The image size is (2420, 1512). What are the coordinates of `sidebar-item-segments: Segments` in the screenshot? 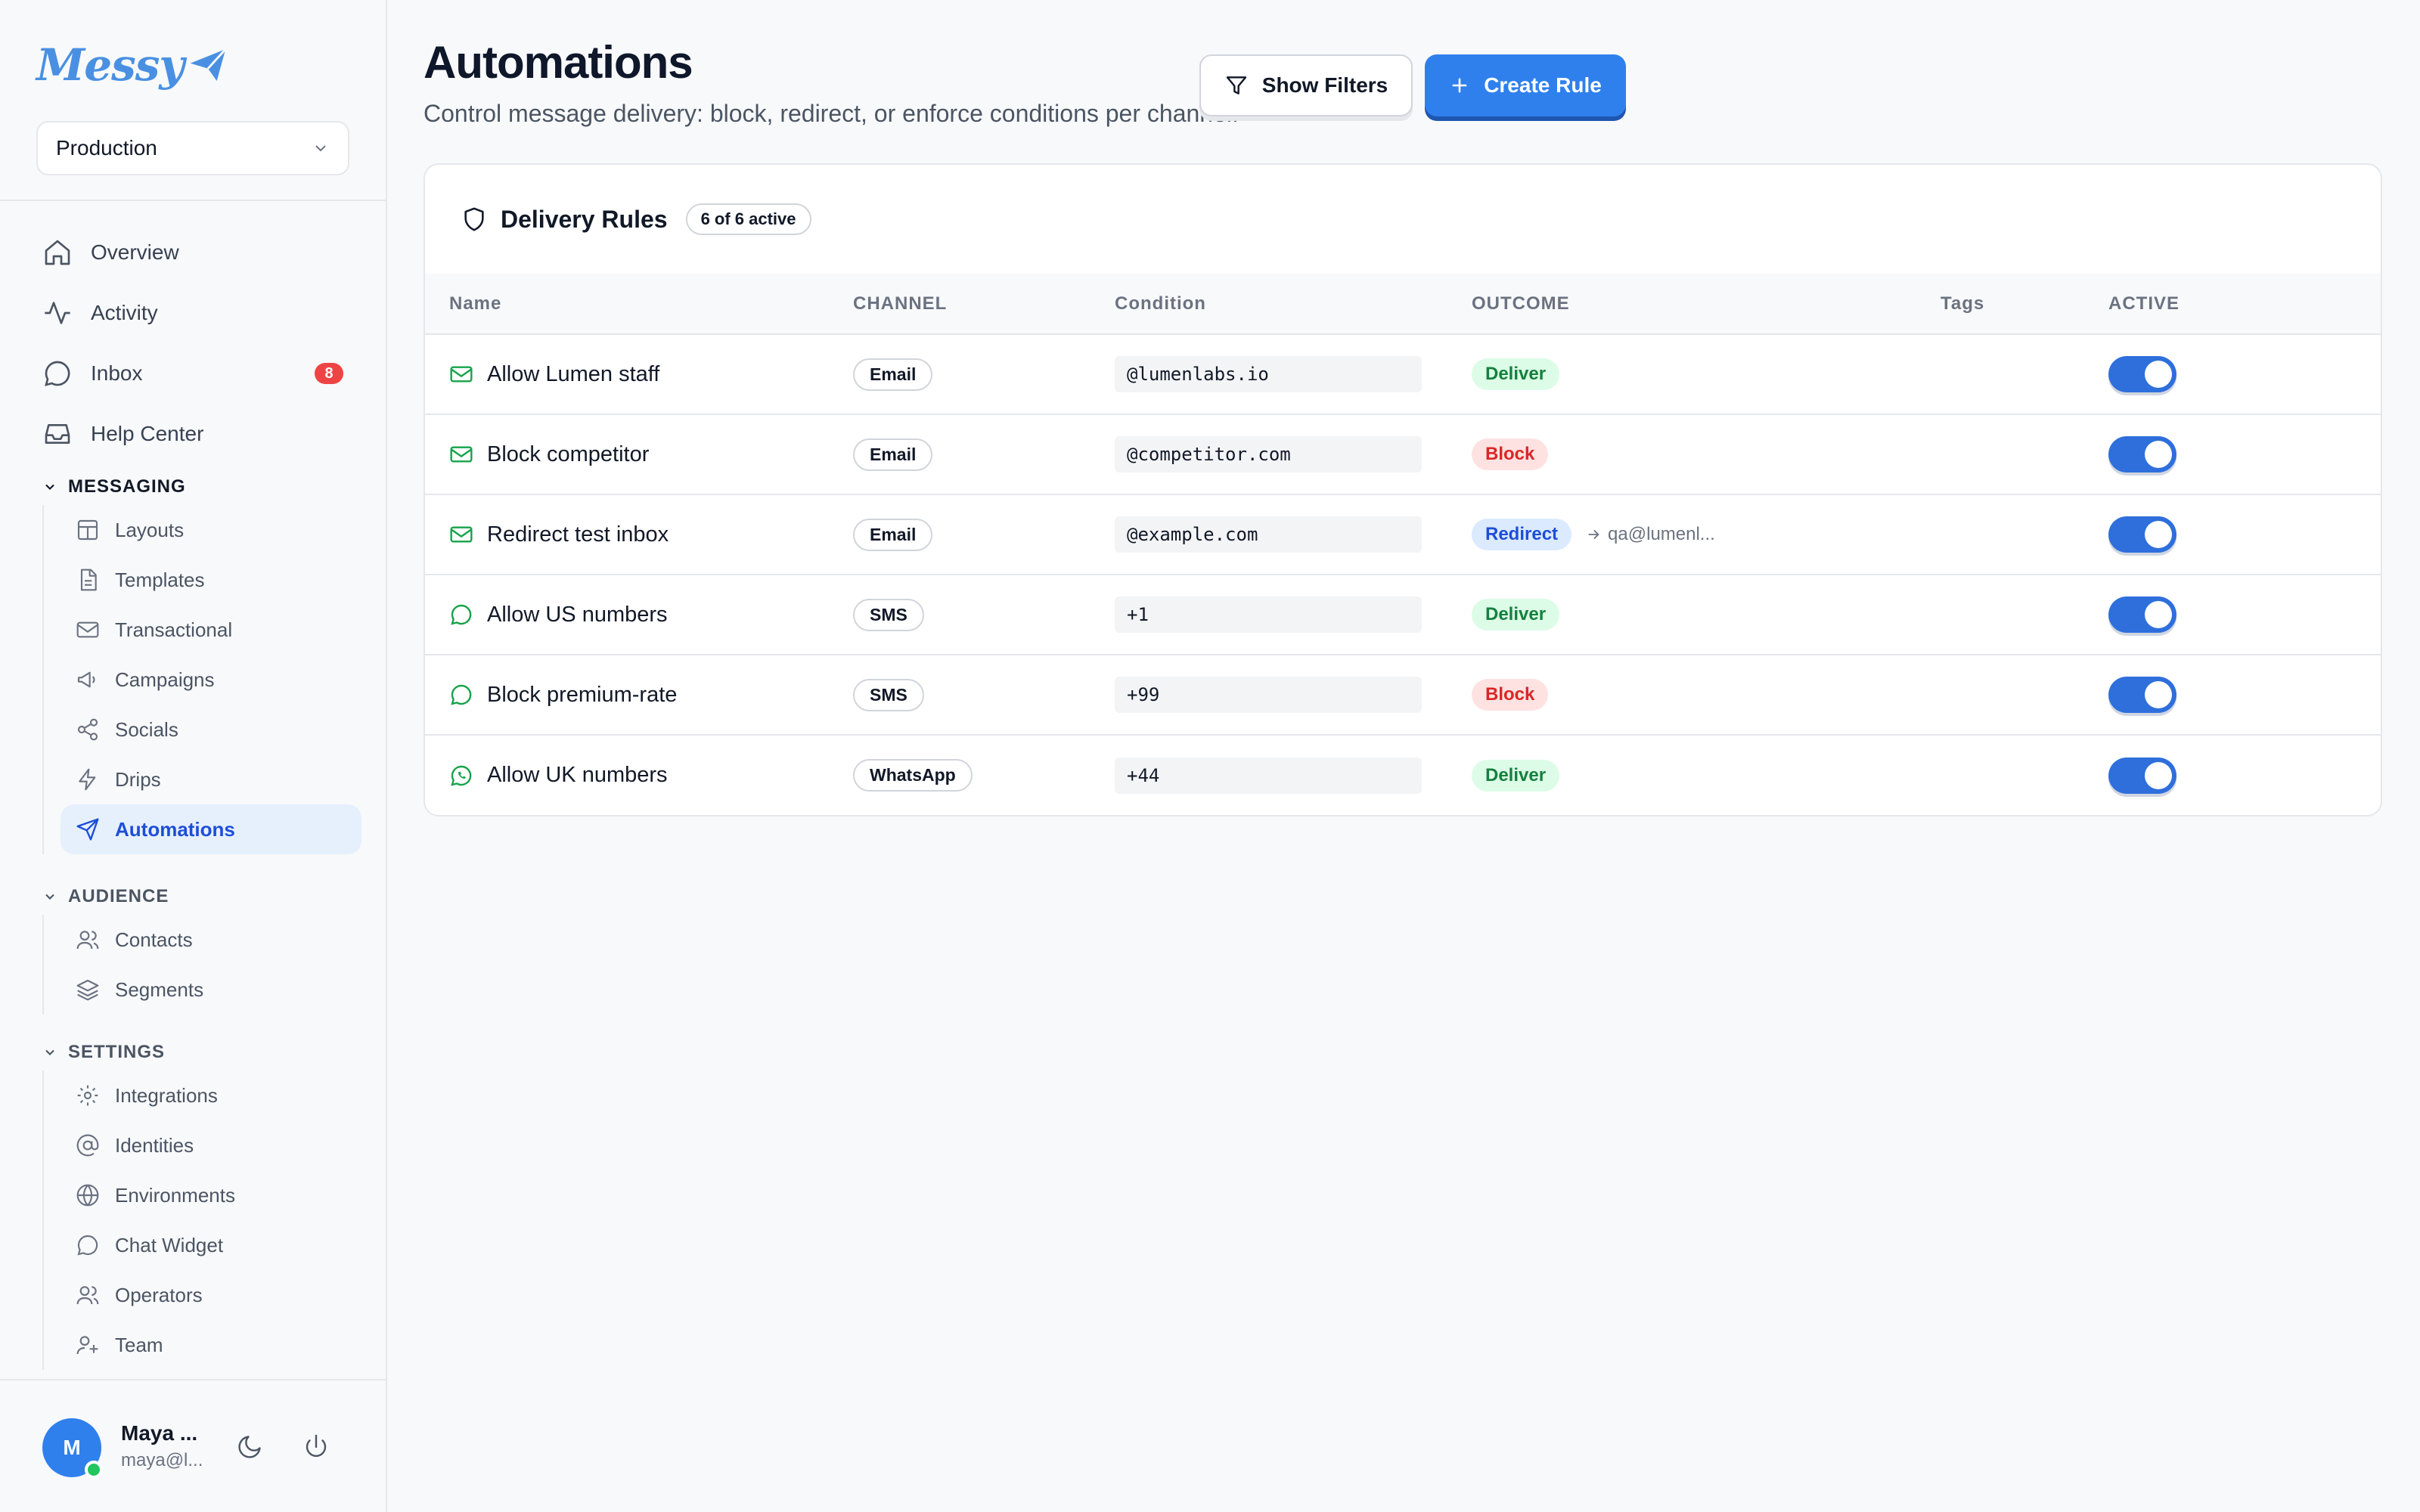 It's located at (211, 990).